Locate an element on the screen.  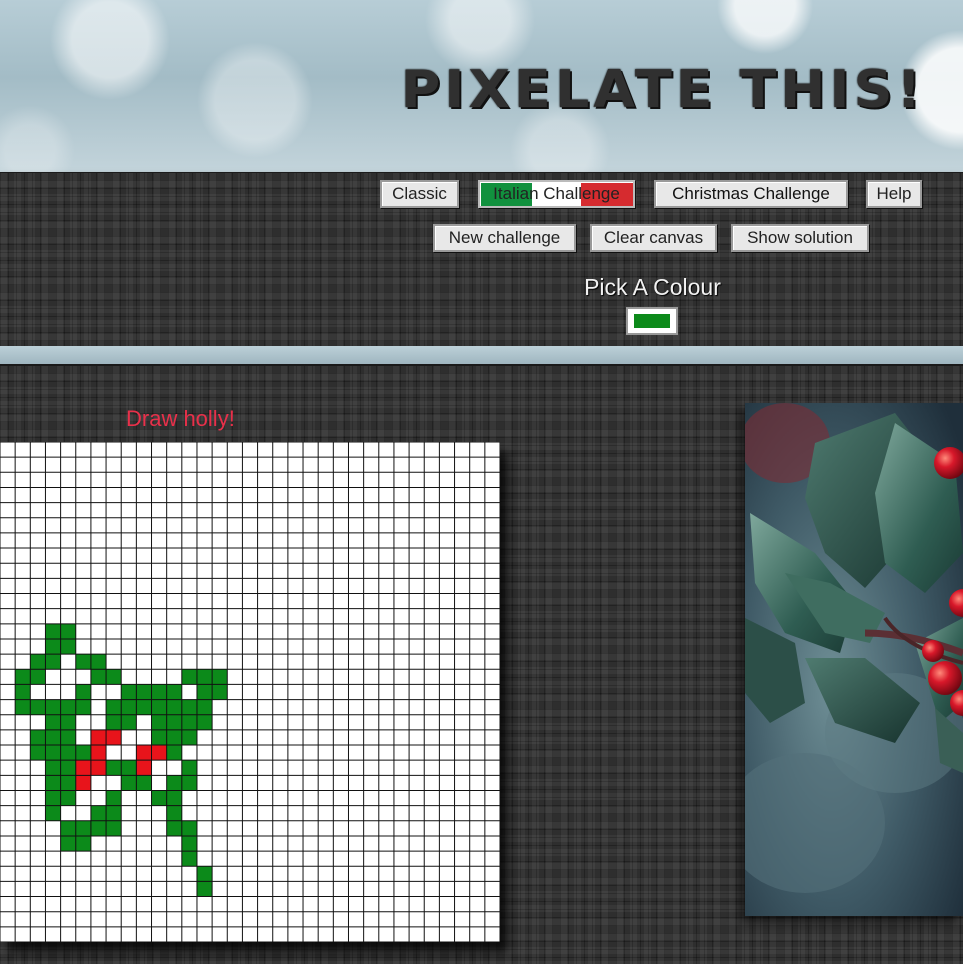
italian-challenge-button: Italian Challenge is located at coordinates (556, 194).